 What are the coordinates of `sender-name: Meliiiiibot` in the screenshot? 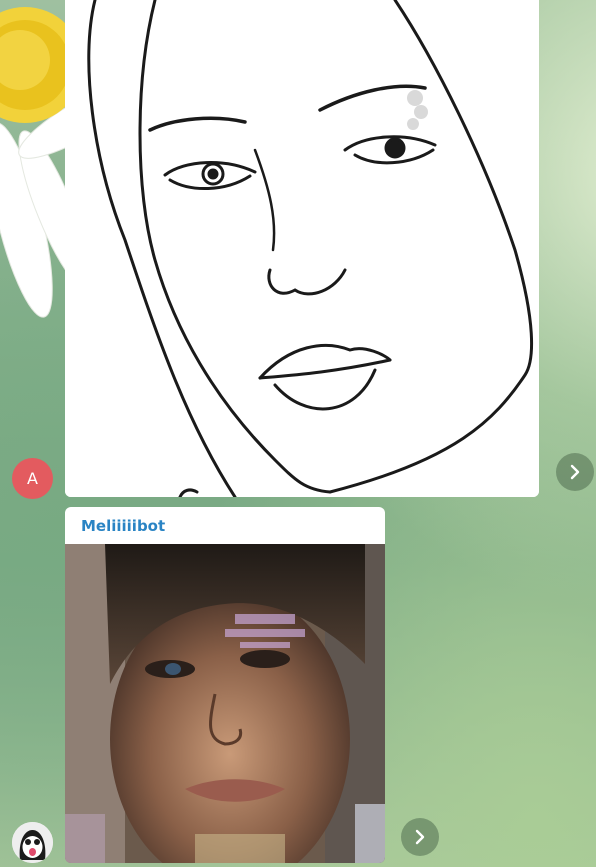 It's located at (123, 526).